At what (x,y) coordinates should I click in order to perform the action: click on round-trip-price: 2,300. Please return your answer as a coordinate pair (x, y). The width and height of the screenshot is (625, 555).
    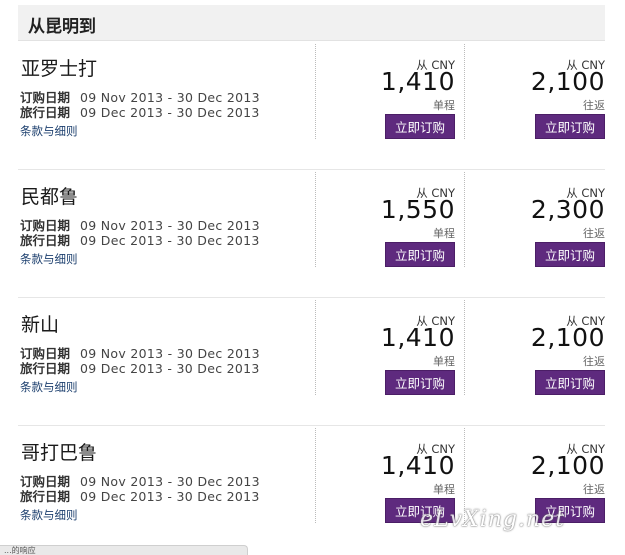
    Looking at the image, I should click on (567, 209).